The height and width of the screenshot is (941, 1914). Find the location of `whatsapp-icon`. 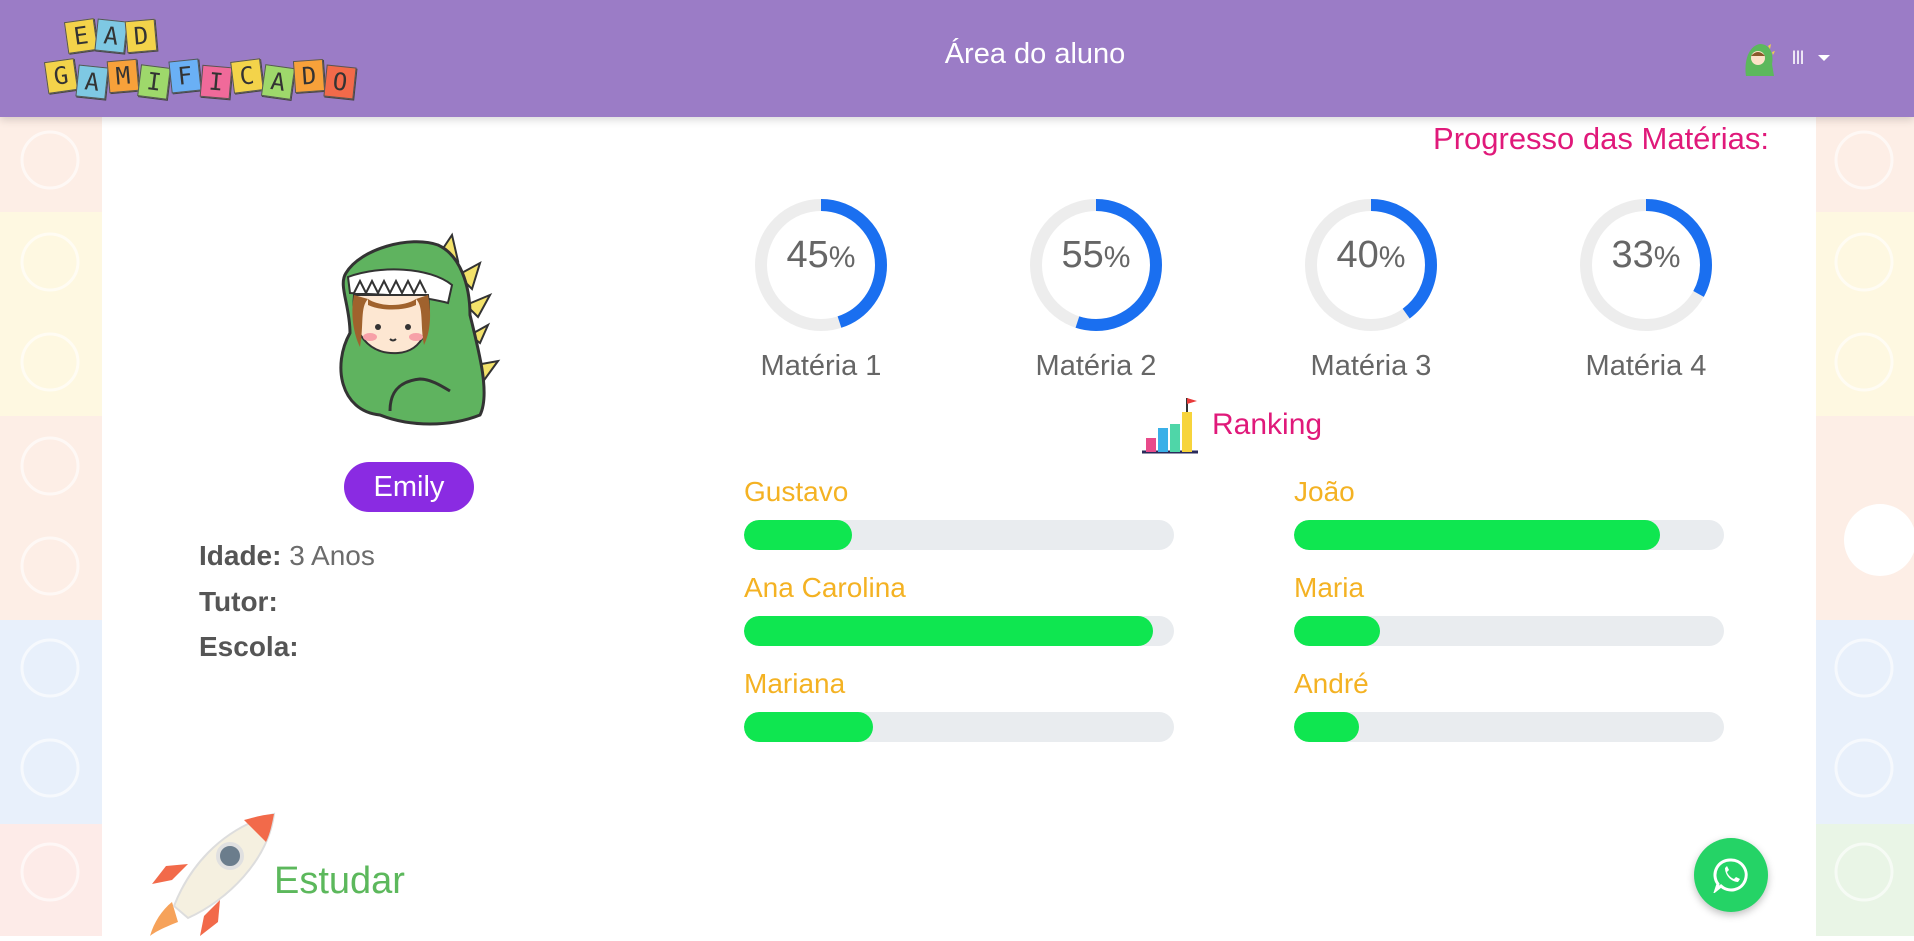

whatsapp-icon is located at coordinates (1730, 875).